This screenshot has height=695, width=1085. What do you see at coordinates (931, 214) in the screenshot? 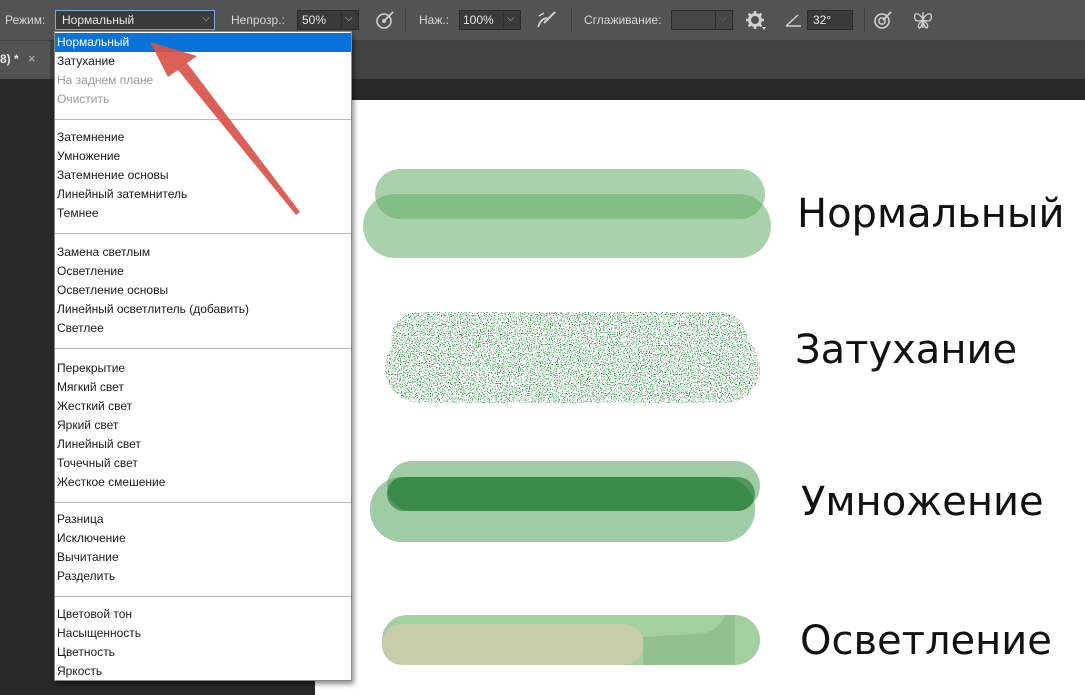
I see `normal-label: Нормальный` at bounding box center [931, 214].